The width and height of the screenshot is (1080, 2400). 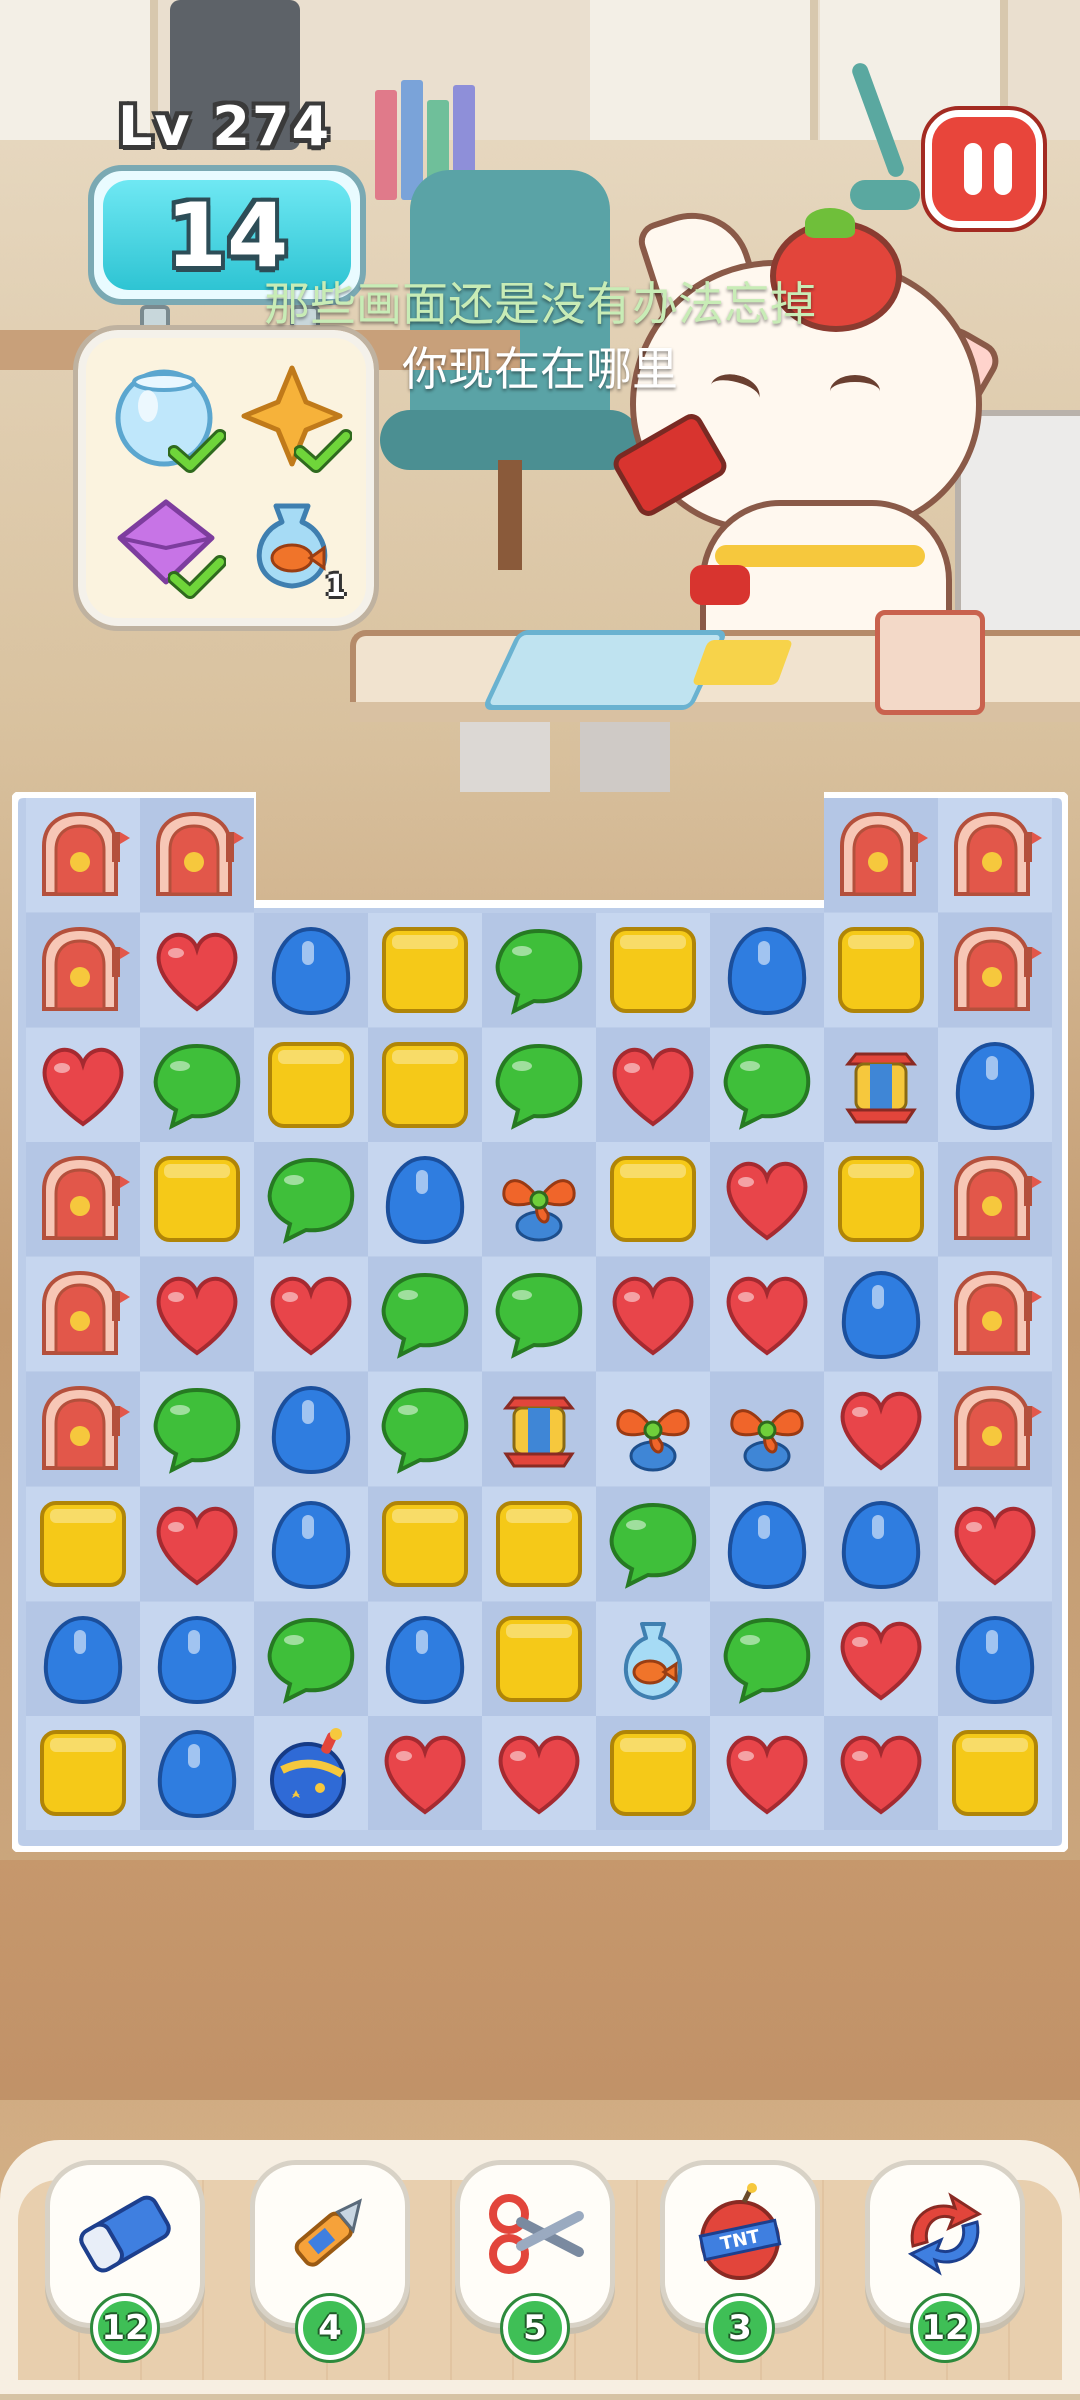 What do you see at coordinates (330, 2261) in the screenshot?
I see `cutter-booster-button: 4` at bounding box center [330, 2261].